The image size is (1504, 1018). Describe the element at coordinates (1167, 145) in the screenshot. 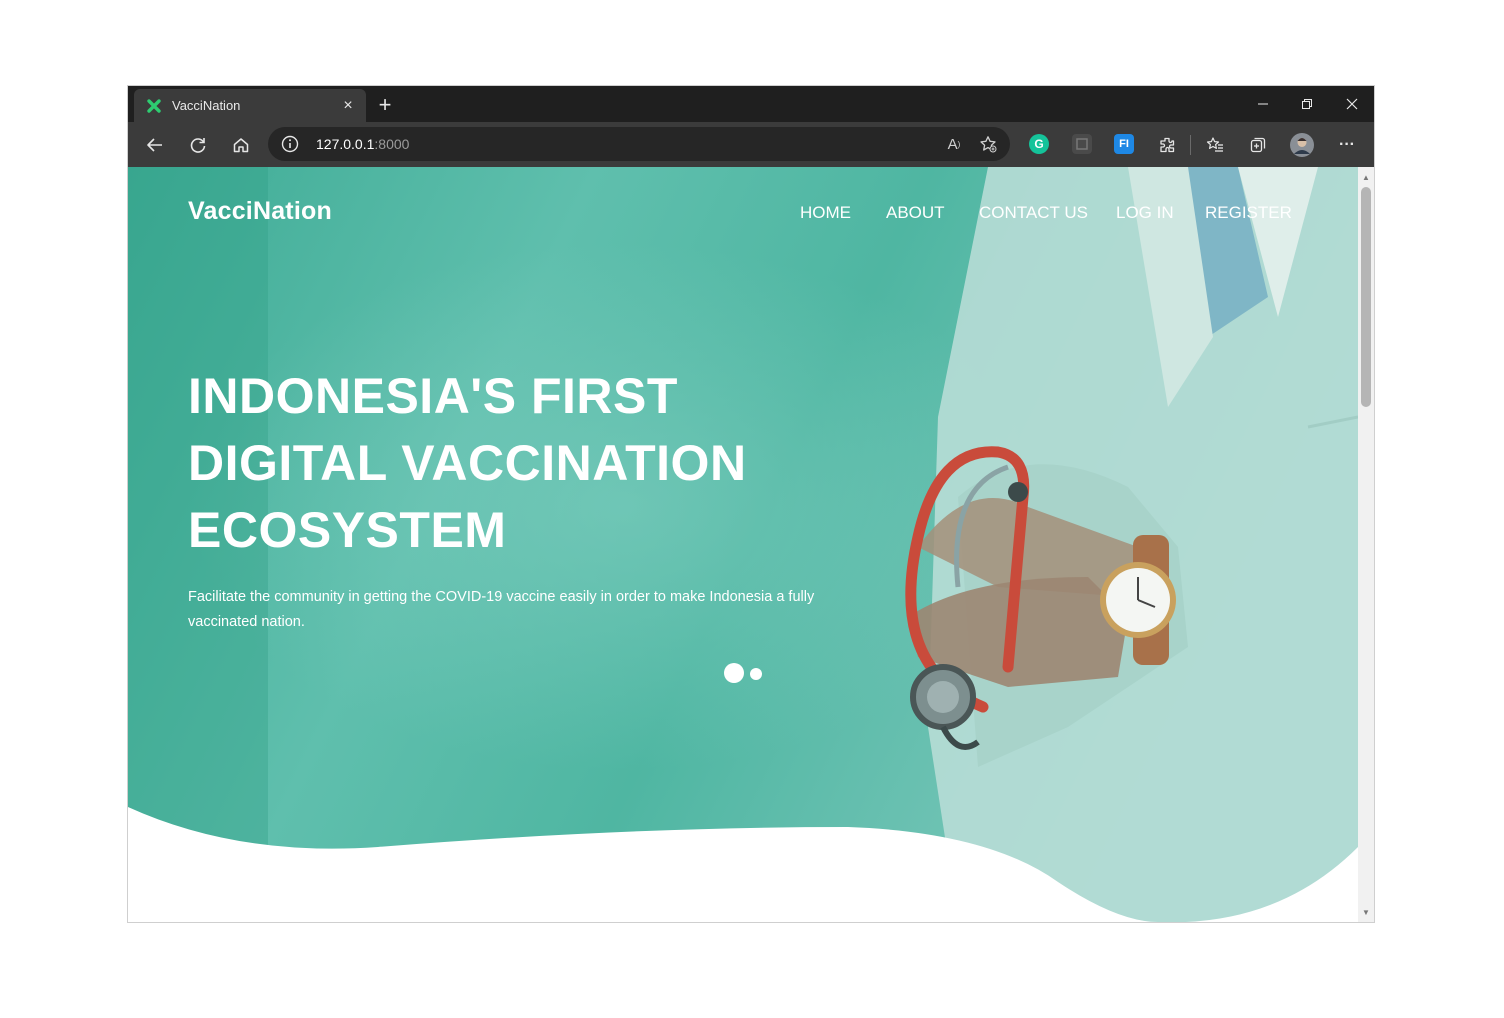

I see `extensions-icon` at that location.